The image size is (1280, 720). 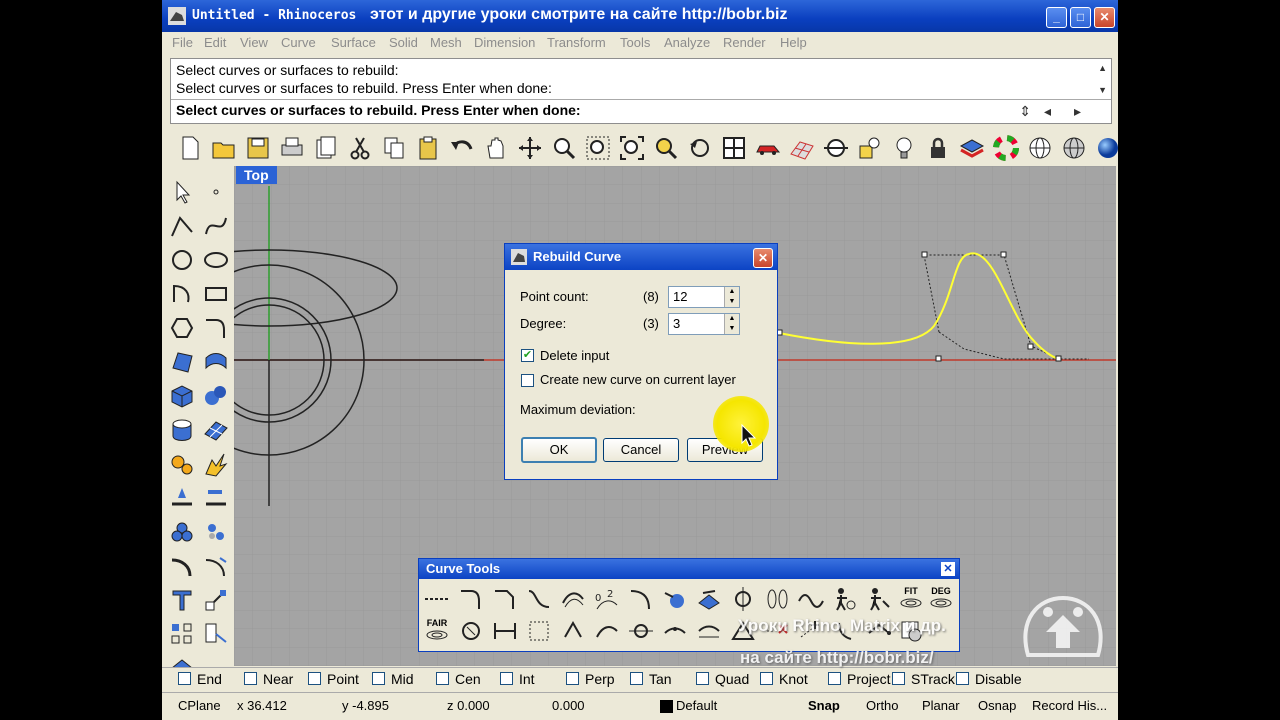 What do you see at coordinates (763, 258) in the screenshot?
I see `dialog-close-button: ✕` at bounding box center [763, 258].